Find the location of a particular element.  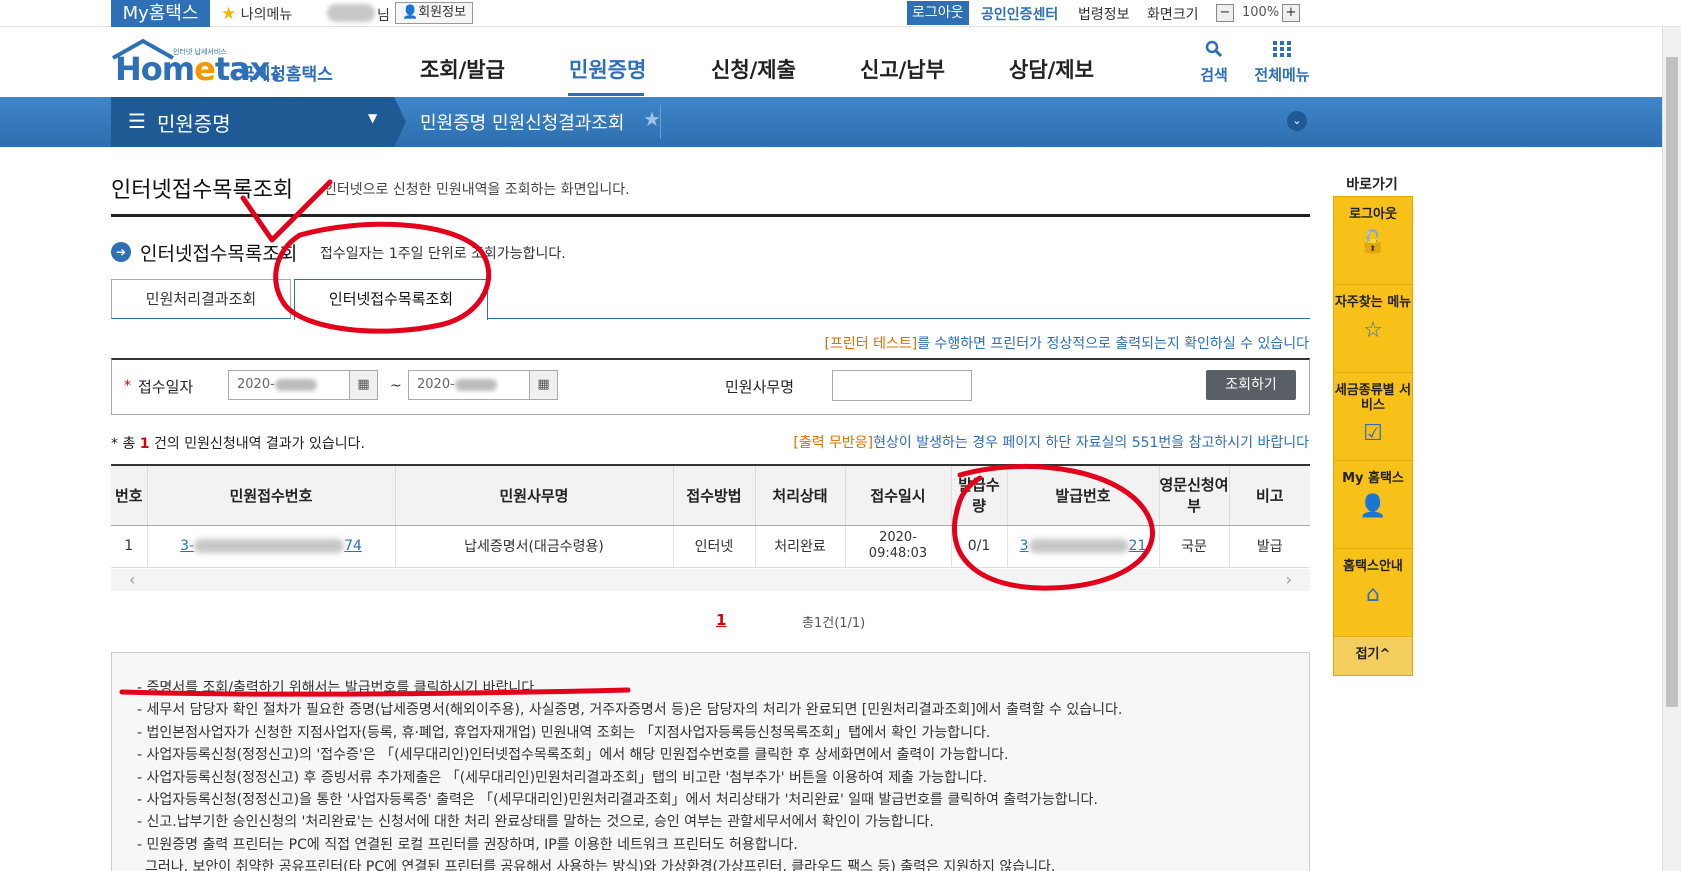

logo-brand-e: e is located at coordinates (205, 69).